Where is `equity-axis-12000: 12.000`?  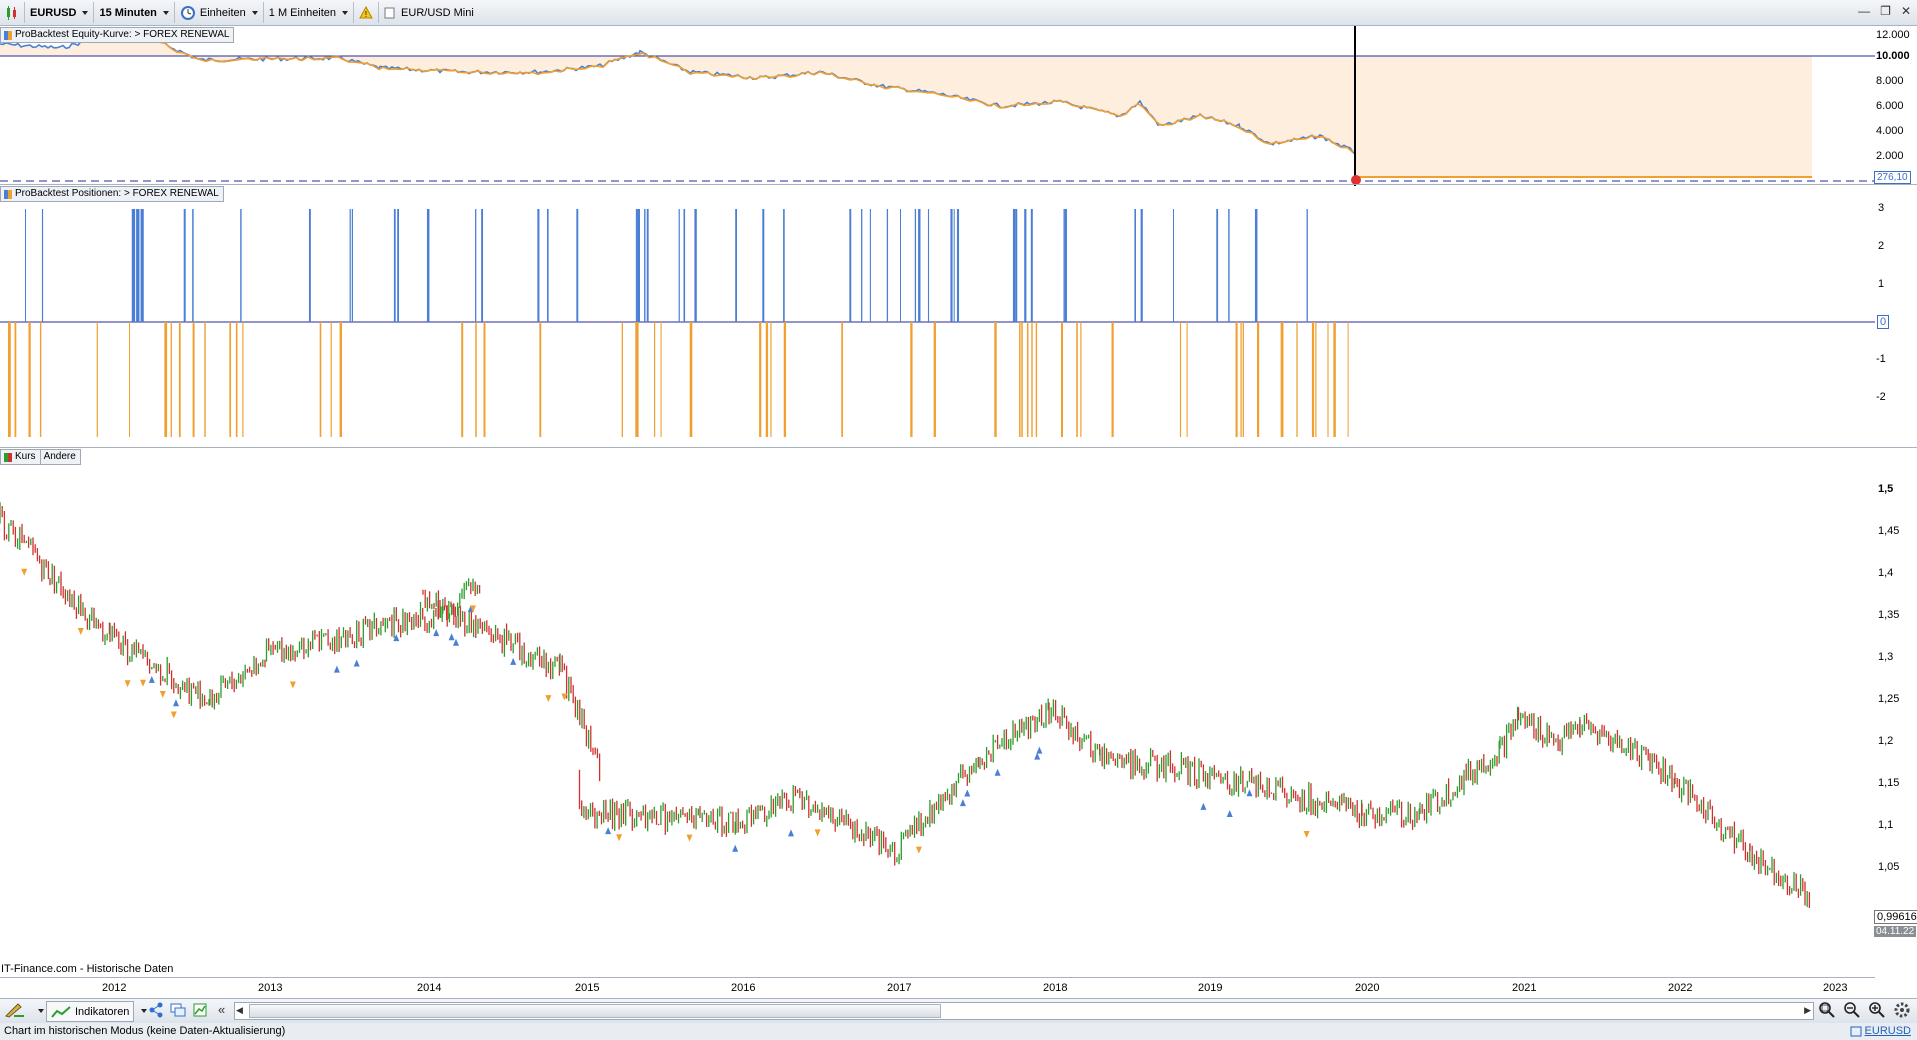 equity-axis-12000: 12.000 is located at coordinates (1893, 35).